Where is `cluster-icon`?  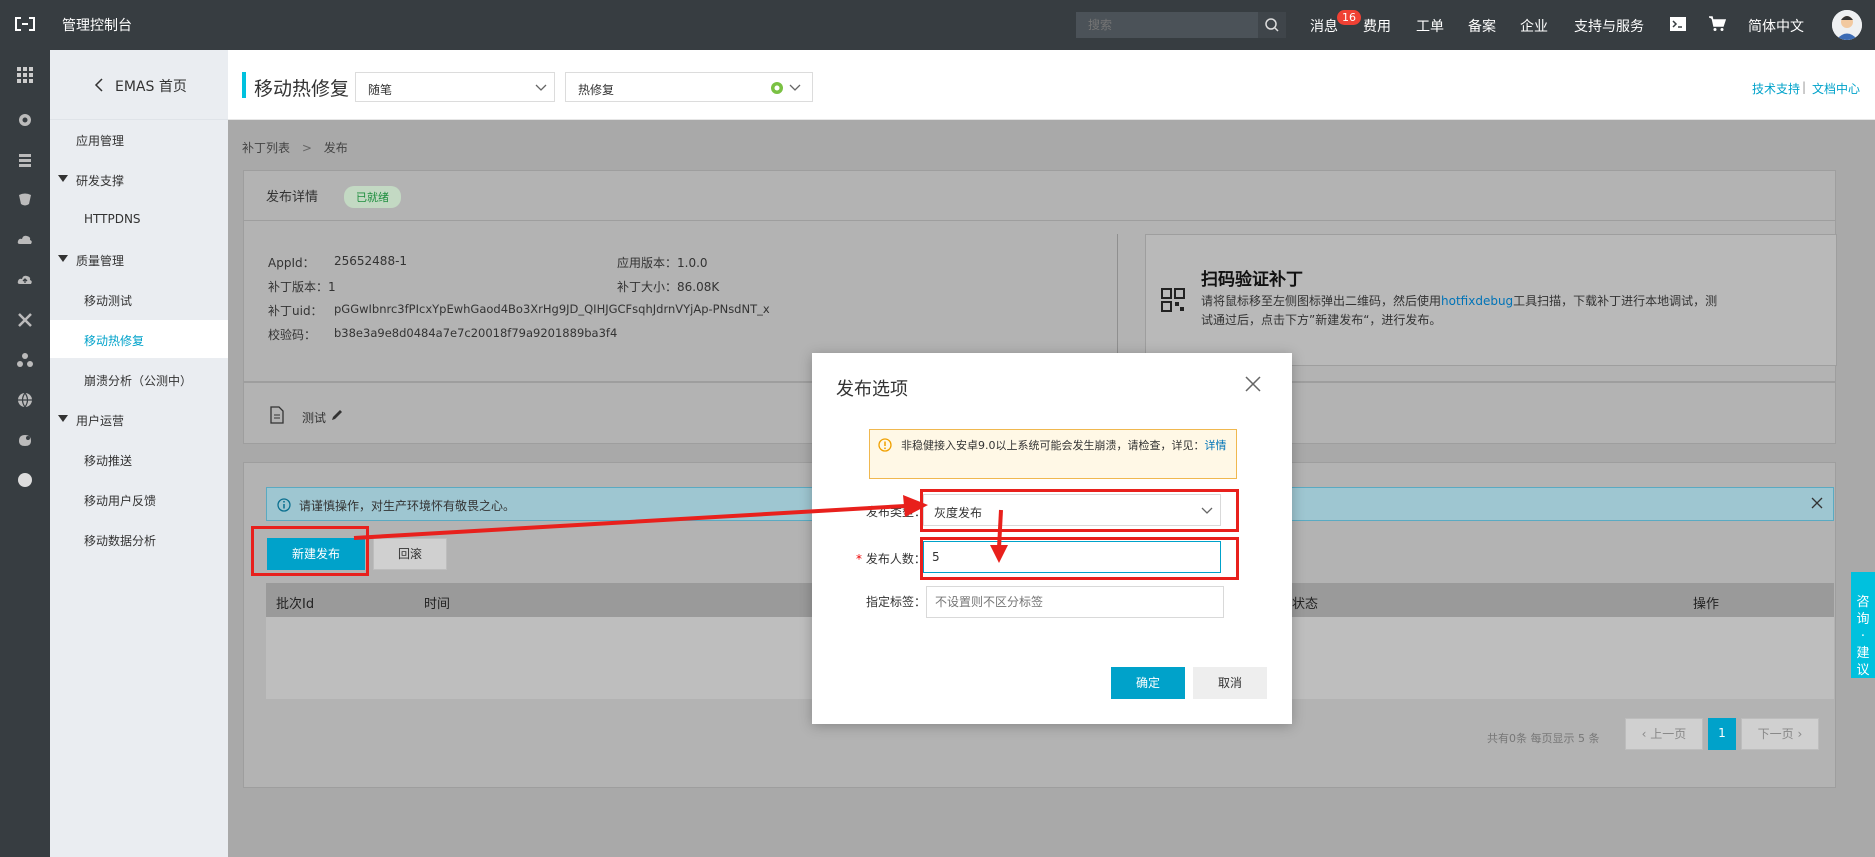
cluster-icon is located at coordinates (25, 360).